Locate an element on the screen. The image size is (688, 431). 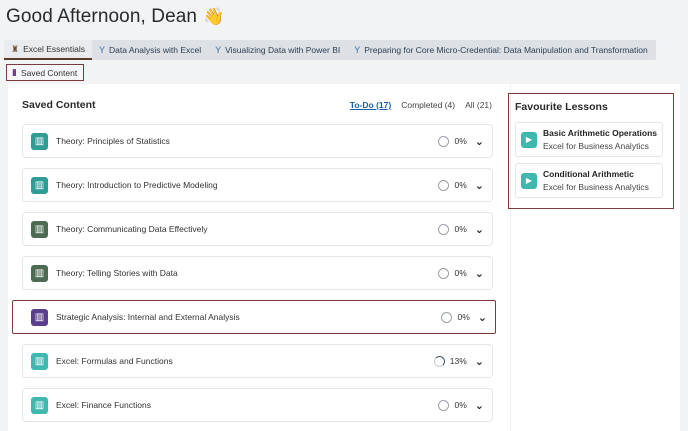
tab-data-analysis-with-excel: Y Data Analysis with Excel is located at coordinates (150, 50).